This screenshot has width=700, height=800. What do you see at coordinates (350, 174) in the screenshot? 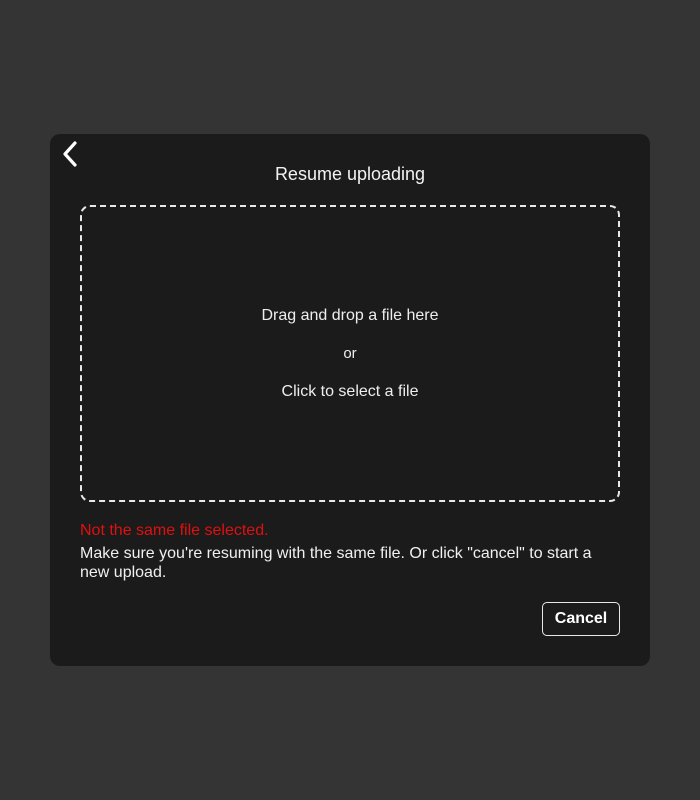
I see `dialog-title: Resume uploading` at bounding box center [350, 174].